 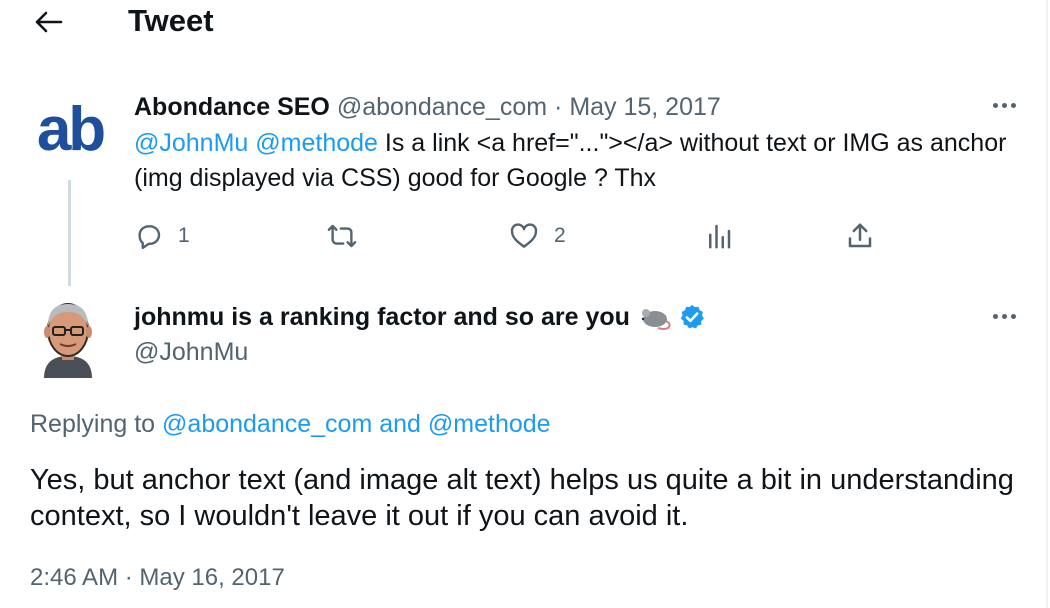 I want to click on reply-count: 1, so click(x=184, y=235).